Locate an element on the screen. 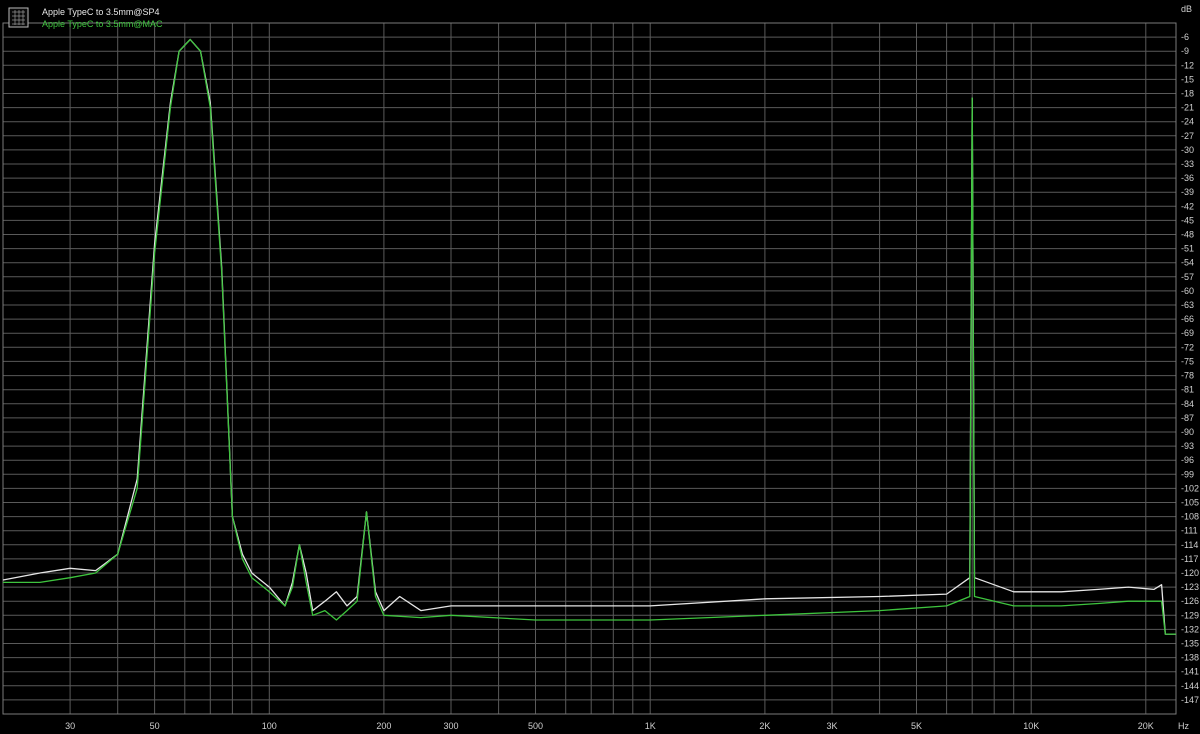 This screenshot has width=1200, height=734. y-tick-label: -111 is located at coordinates (1189, 531).